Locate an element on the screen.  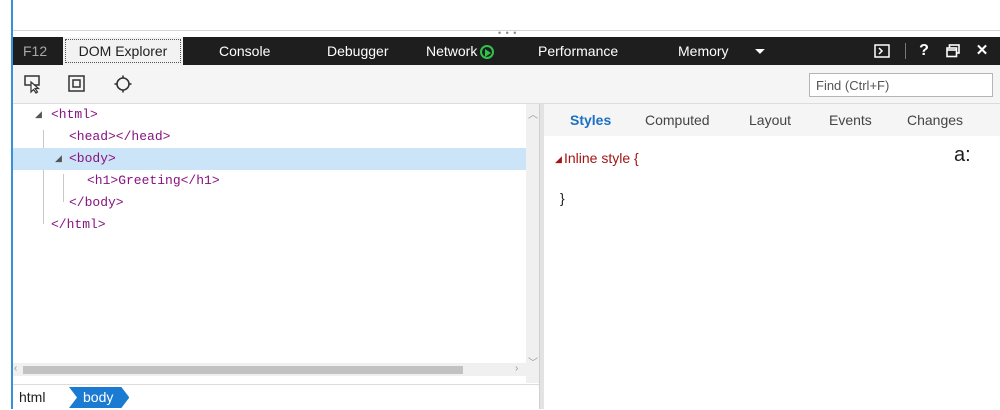
dom-node-body: ◢ <body> is located at coordinates (270, 159).